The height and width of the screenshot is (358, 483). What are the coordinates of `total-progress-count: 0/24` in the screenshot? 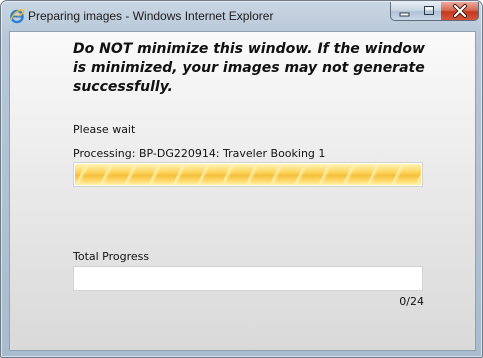 It's located at (411, 301).